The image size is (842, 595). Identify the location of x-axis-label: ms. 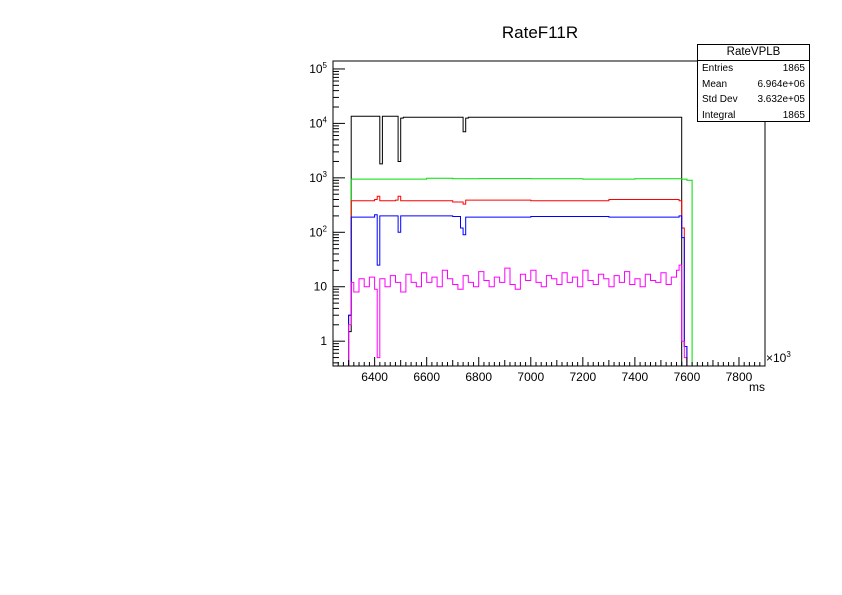
(757, 387).